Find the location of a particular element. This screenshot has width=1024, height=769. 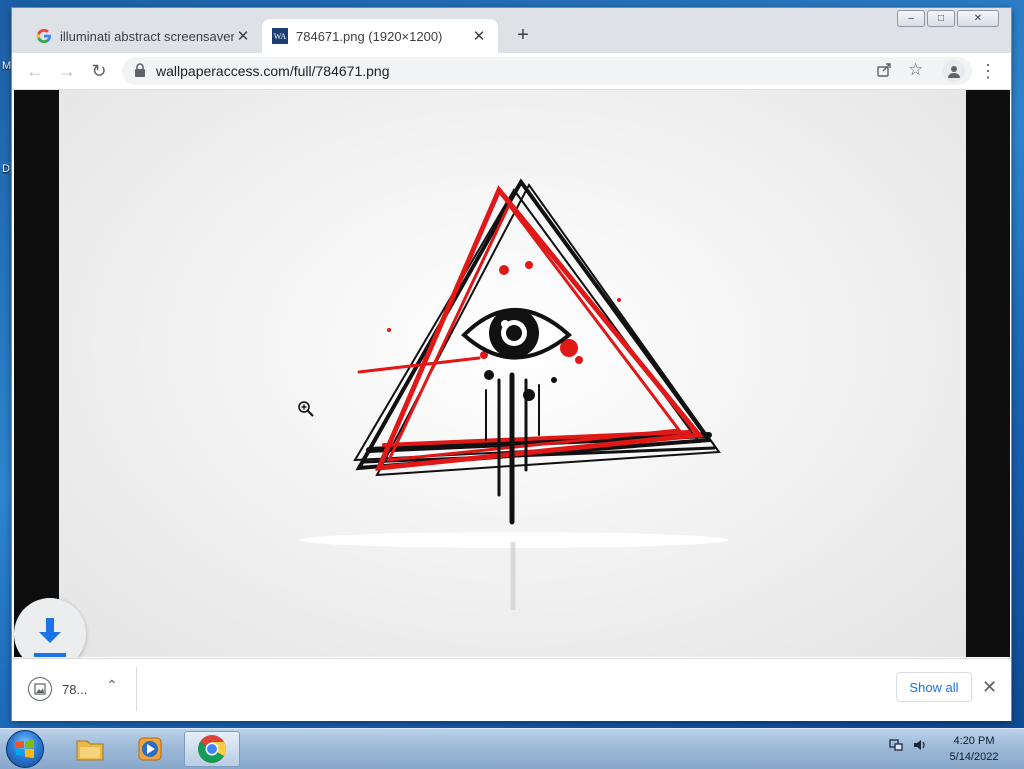

taskbar-chrome is located at coordinates (212, 749).